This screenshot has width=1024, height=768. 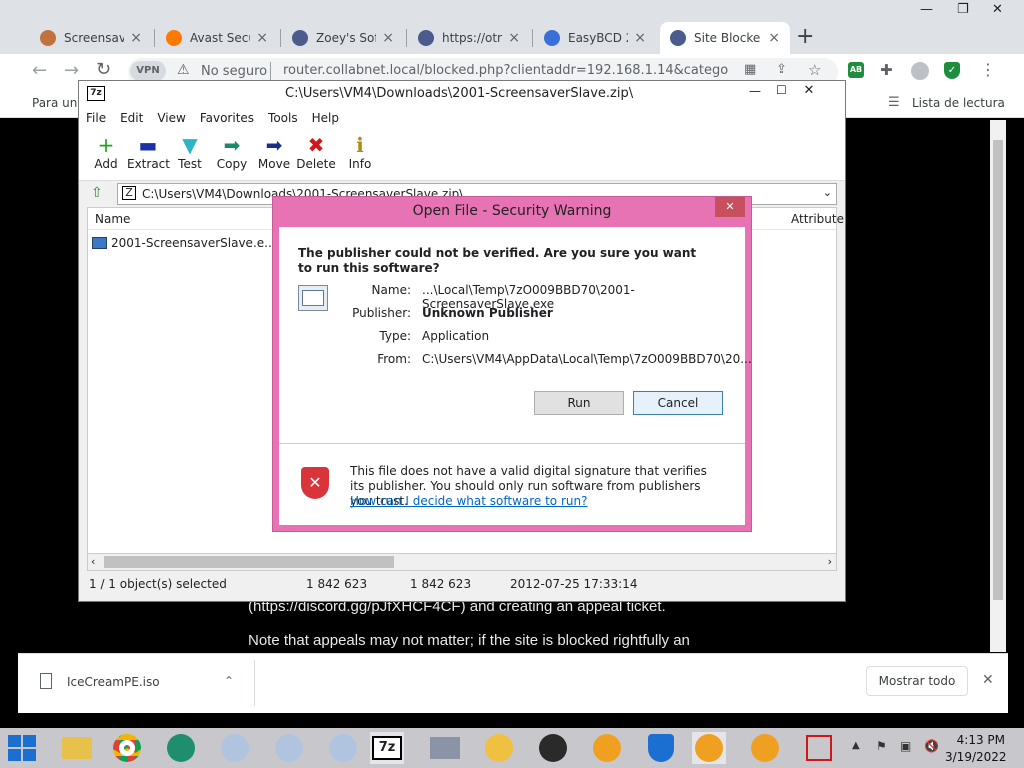 I want to click on reading-list-label: Lista de lectura, so click(x=958, y=103).